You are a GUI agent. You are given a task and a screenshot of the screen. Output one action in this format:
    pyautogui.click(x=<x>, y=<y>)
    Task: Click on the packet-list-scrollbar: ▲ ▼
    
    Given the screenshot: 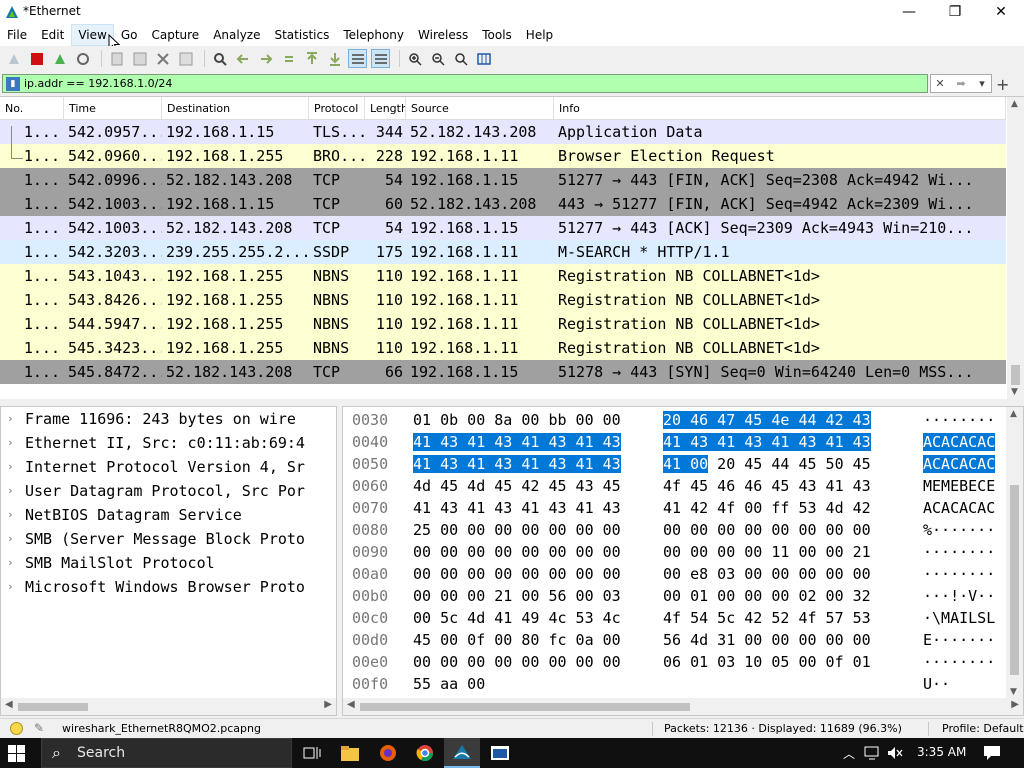 What is the action you would take?
    pyautogui.click(x=1015, y=248)
    